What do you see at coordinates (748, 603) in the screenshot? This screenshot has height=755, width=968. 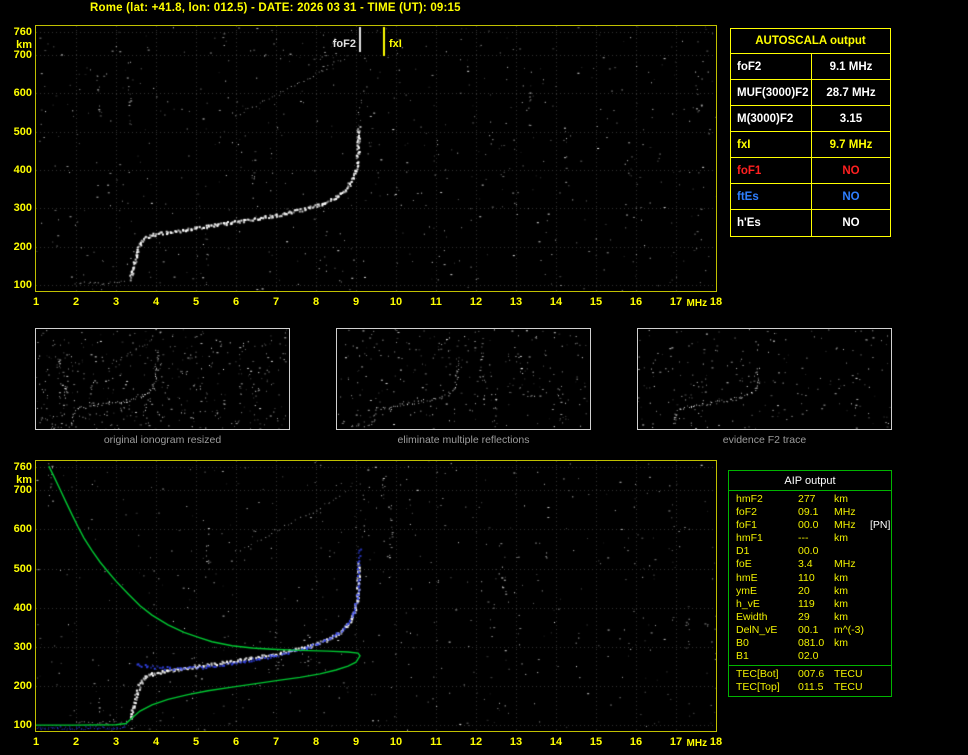 I see `aip-param-label: h_vE` at bounding box center [748, 603].